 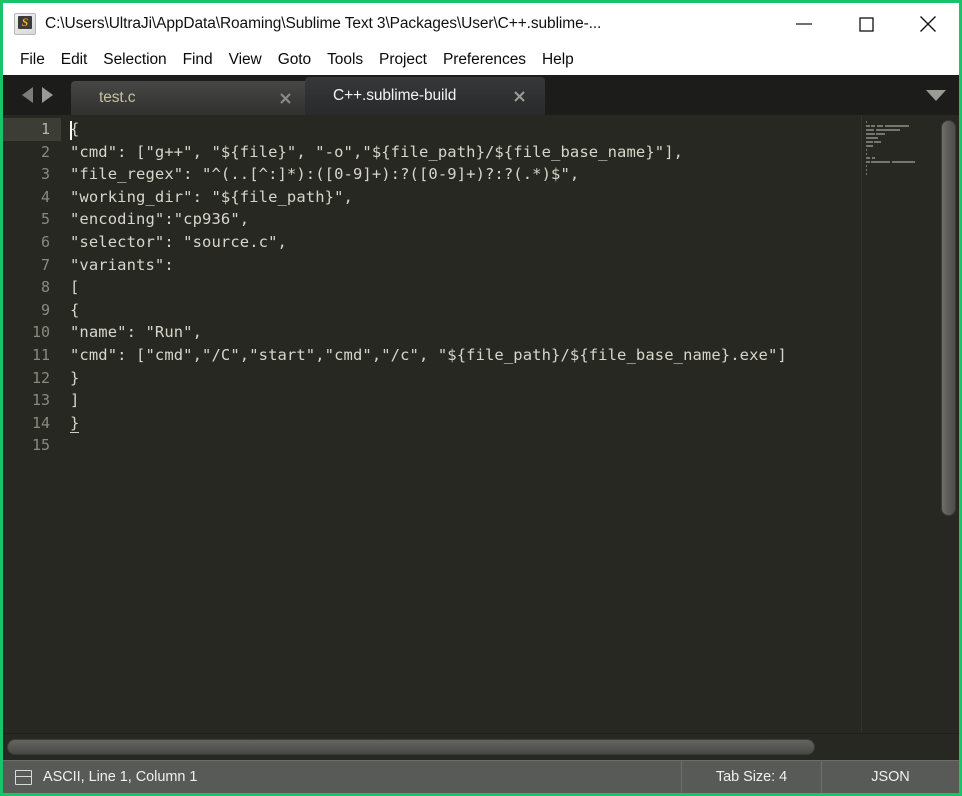 I want to click on close-button, so click(x=928, y=24).